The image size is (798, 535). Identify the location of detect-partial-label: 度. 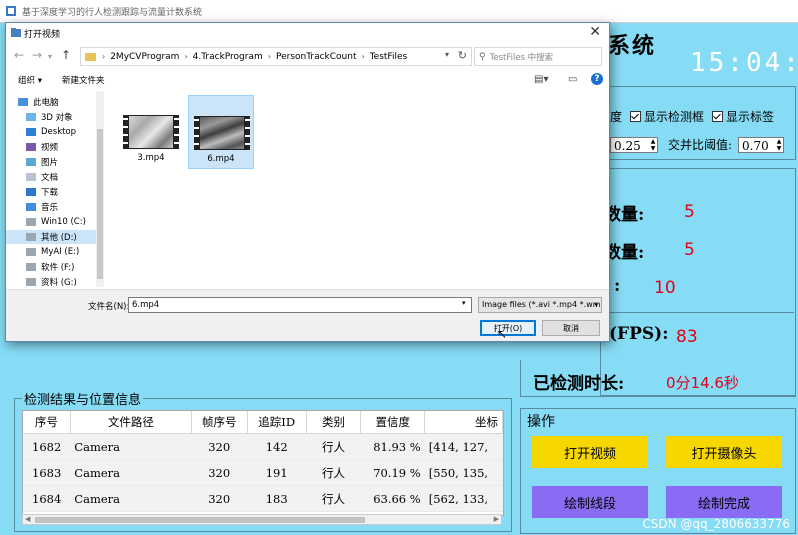
(616, 117).